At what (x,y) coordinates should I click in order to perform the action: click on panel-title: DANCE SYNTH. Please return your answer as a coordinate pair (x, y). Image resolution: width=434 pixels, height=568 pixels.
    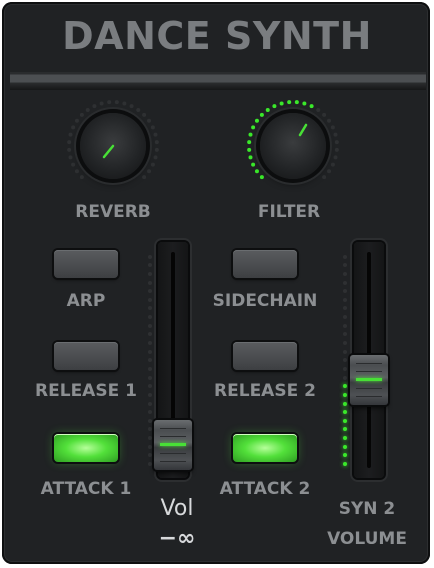
    Looking at the image, I should click on (217, 36).